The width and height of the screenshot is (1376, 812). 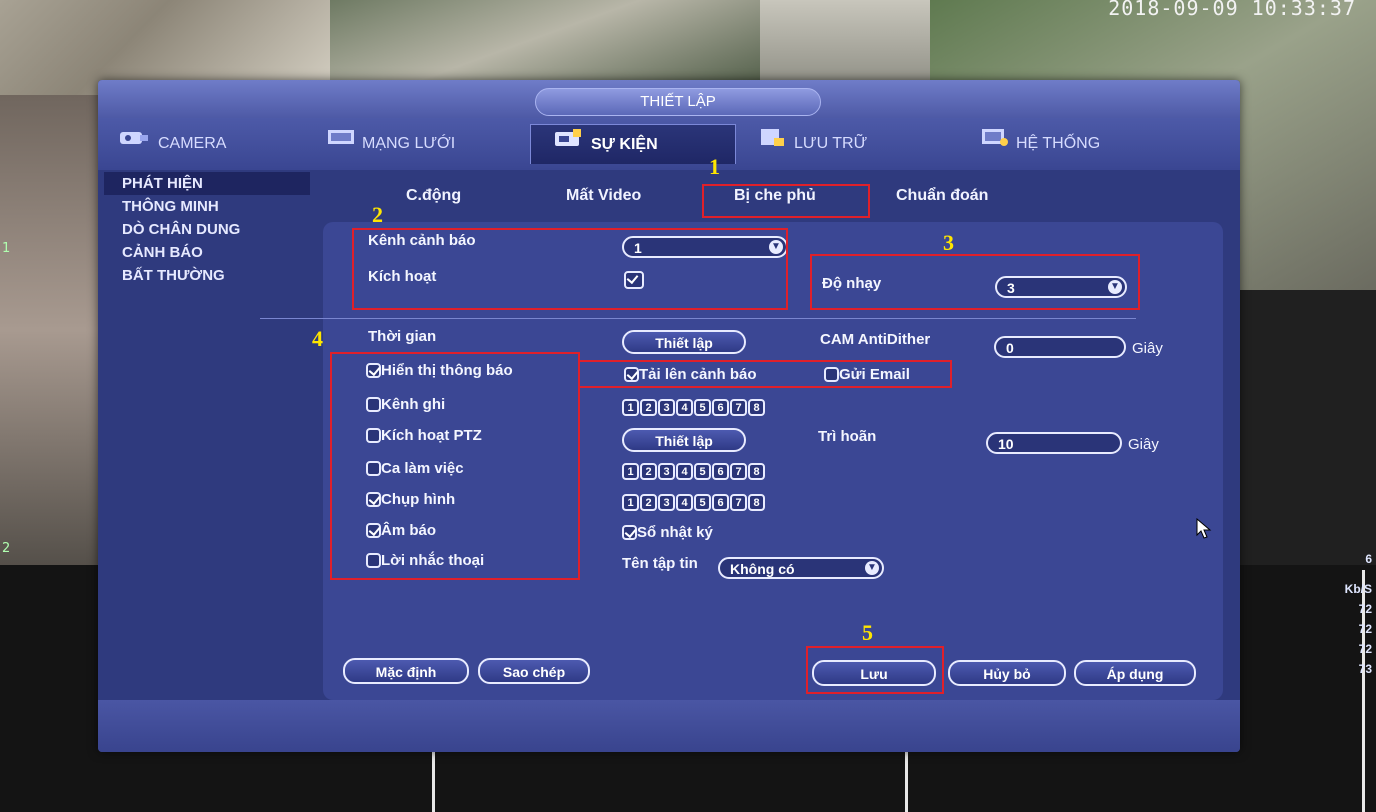 I want to click on event-icon, so click(x=569, y=145).